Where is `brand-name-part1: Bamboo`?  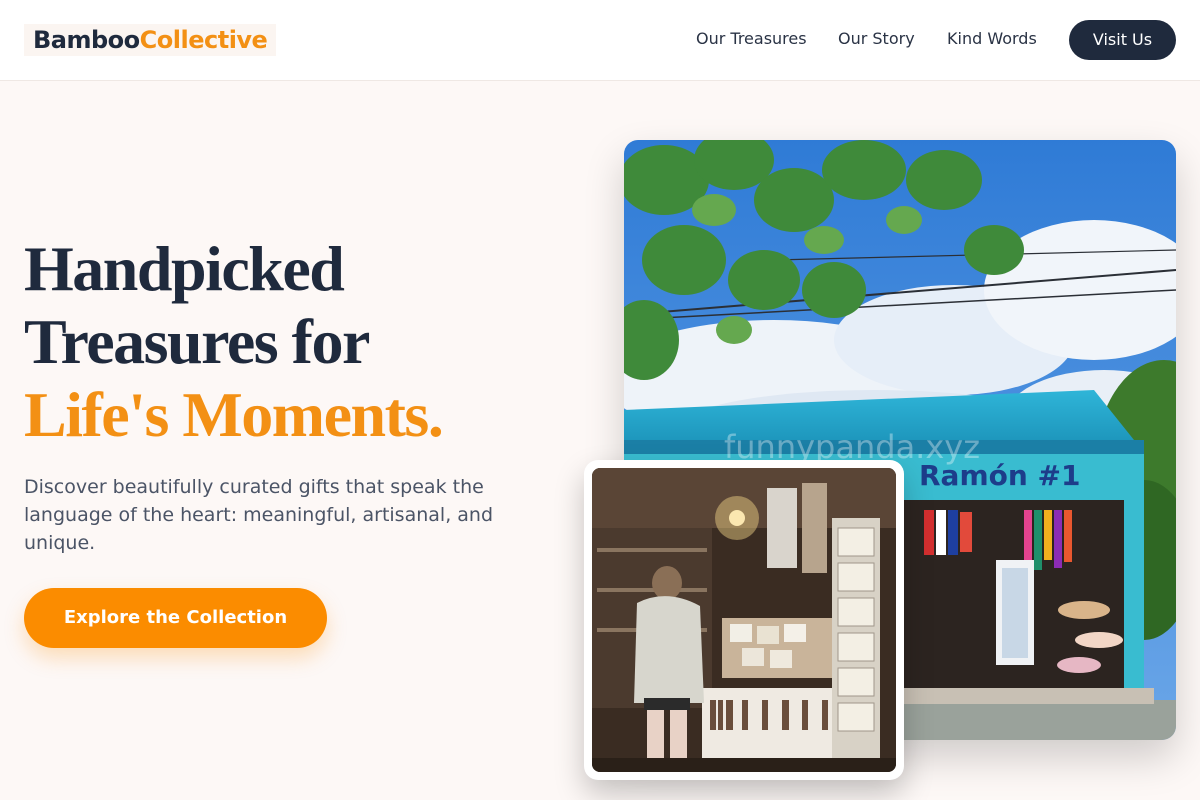 brand-name-part1: Bamboo is located at coordinates (86, 40).